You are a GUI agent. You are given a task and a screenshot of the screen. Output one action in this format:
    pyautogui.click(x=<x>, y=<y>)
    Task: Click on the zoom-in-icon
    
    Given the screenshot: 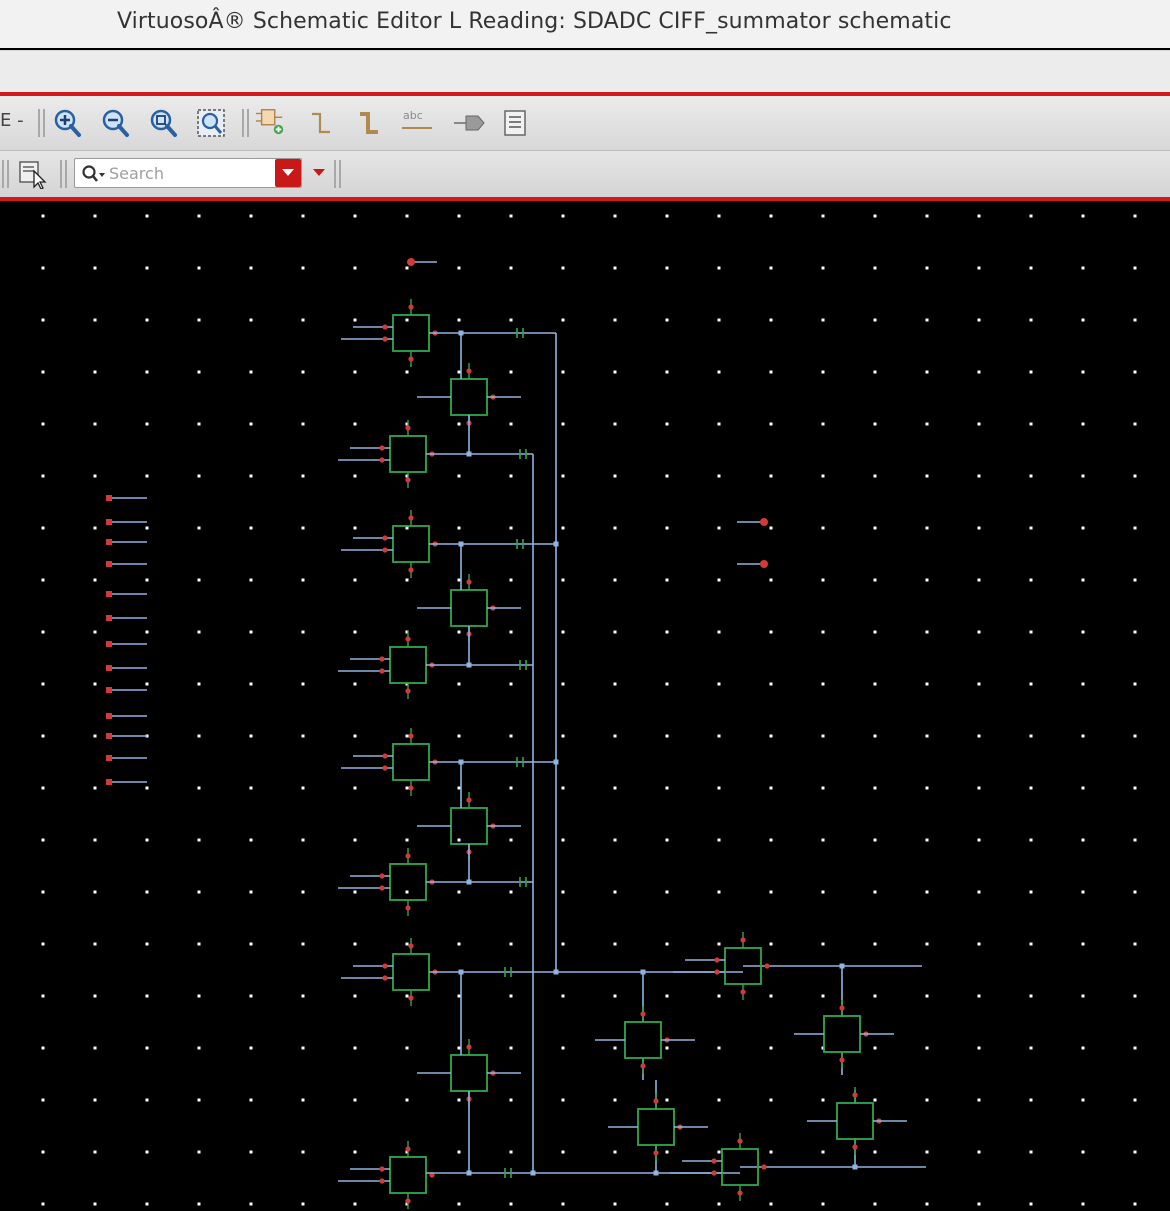 What is the action you would take?
    pyautogui.click(x=67, y=123)
    